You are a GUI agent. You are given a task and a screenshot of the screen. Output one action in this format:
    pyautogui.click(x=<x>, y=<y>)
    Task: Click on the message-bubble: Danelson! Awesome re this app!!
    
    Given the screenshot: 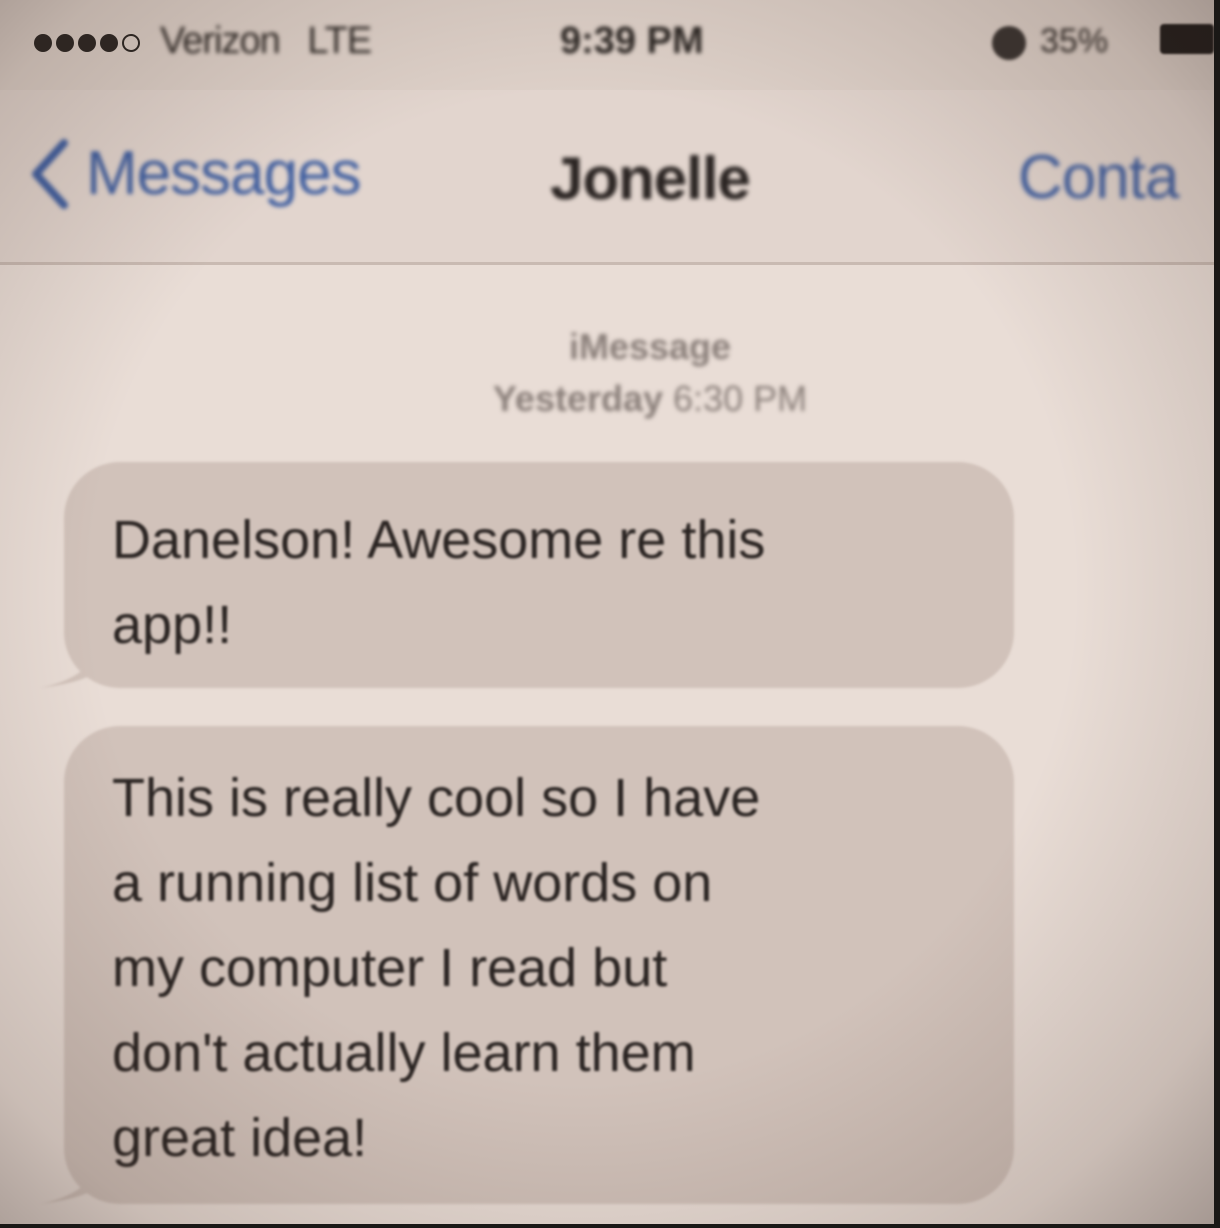 What is the action you would take?
    pyautogui.click(x=527, y=575)
    